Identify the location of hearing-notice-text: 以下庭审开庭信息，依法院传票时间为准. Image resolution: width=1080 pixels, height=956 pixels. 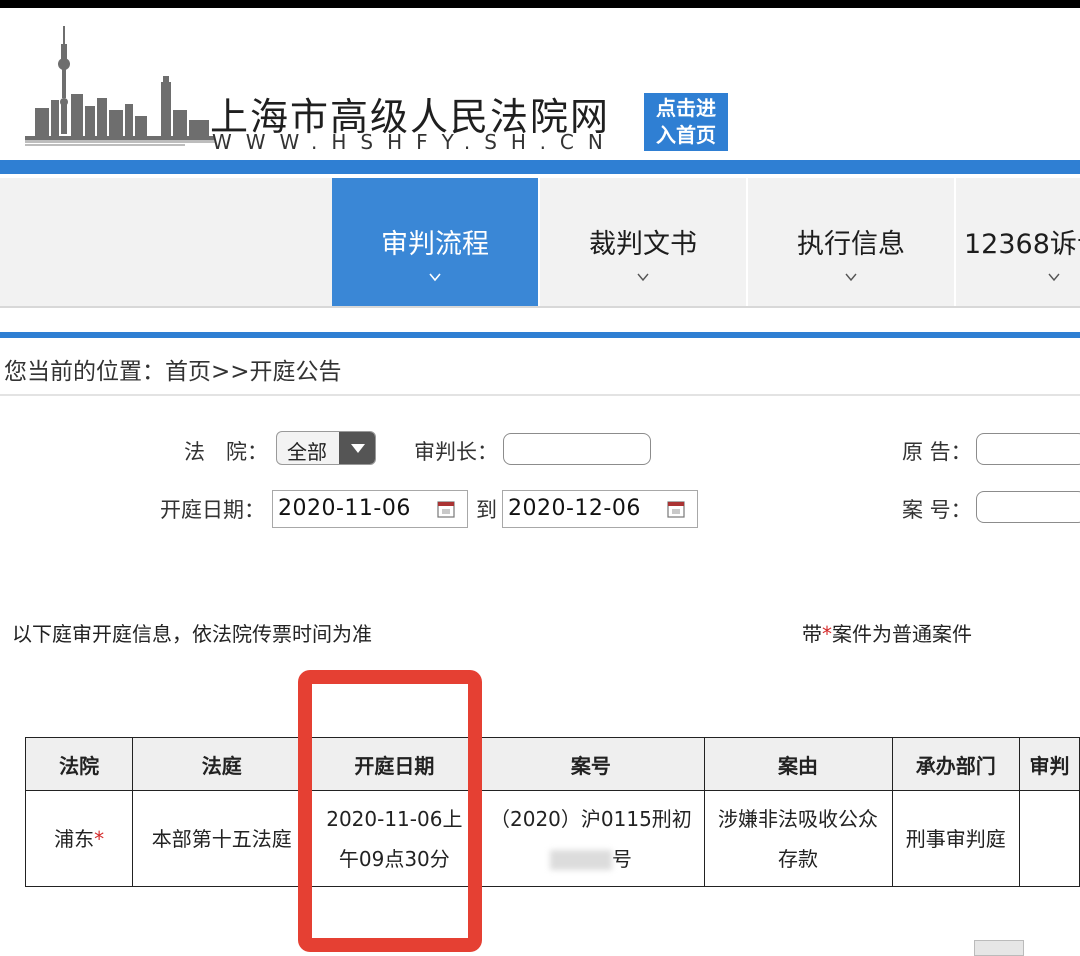
(192, 634).